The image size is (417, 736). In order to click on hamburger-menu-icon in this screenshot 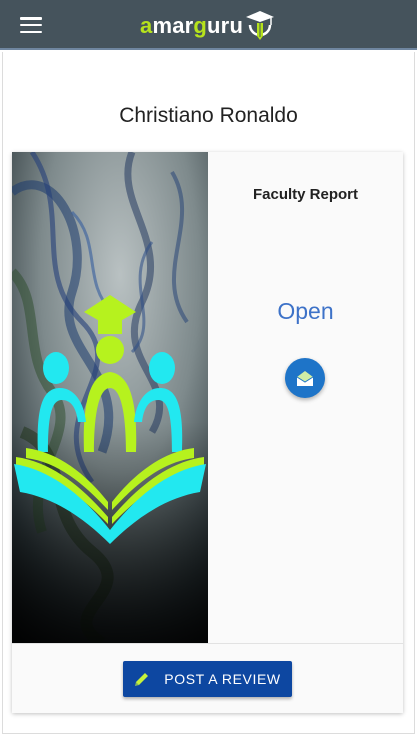, I will do `click(31, 25)`.